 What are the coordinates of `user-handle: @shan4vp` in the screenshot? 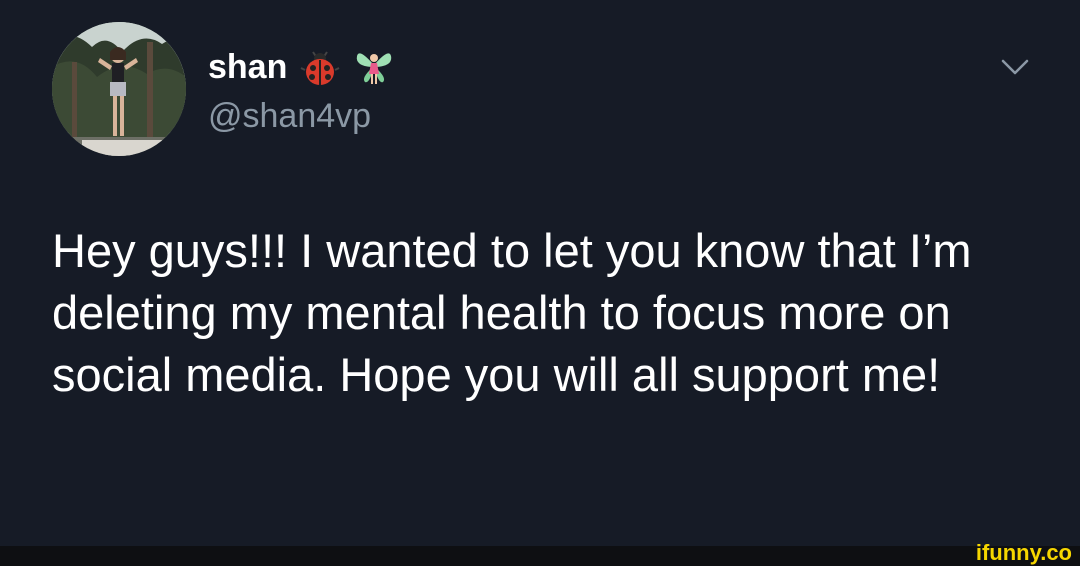 It's located at (289, 116).